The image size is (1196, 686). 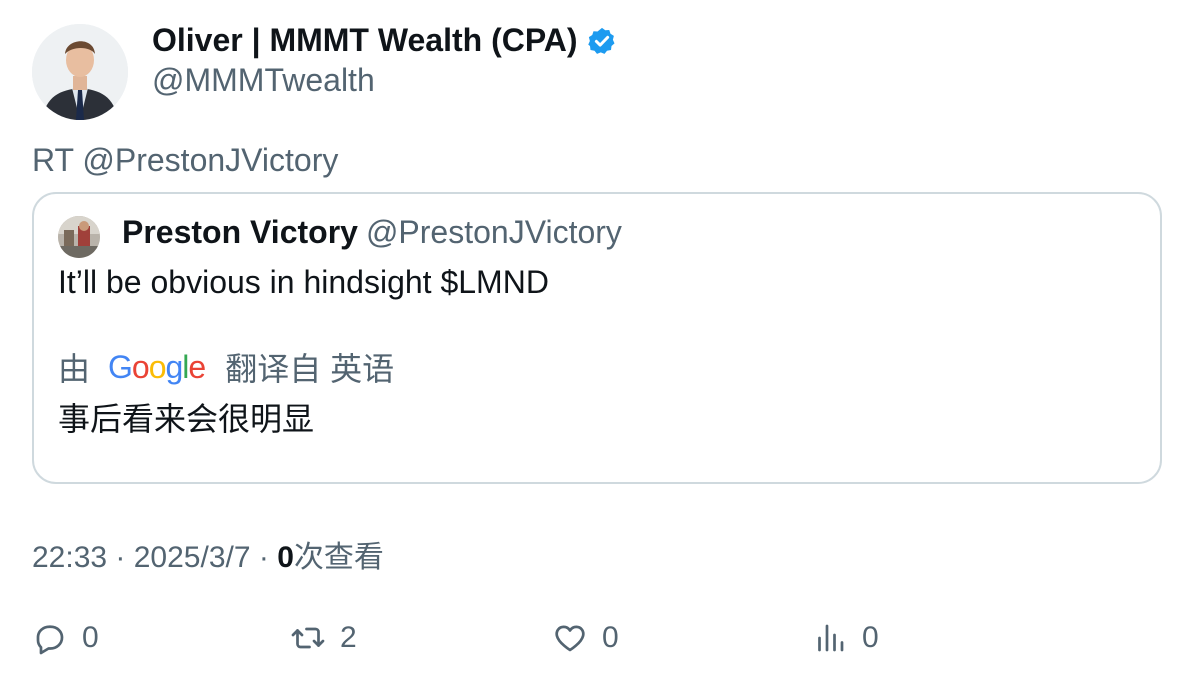 What do you see at coordinates (90, 637) in the screenshot?
I see `reply-count: 0` at bounding box center [90, 637].